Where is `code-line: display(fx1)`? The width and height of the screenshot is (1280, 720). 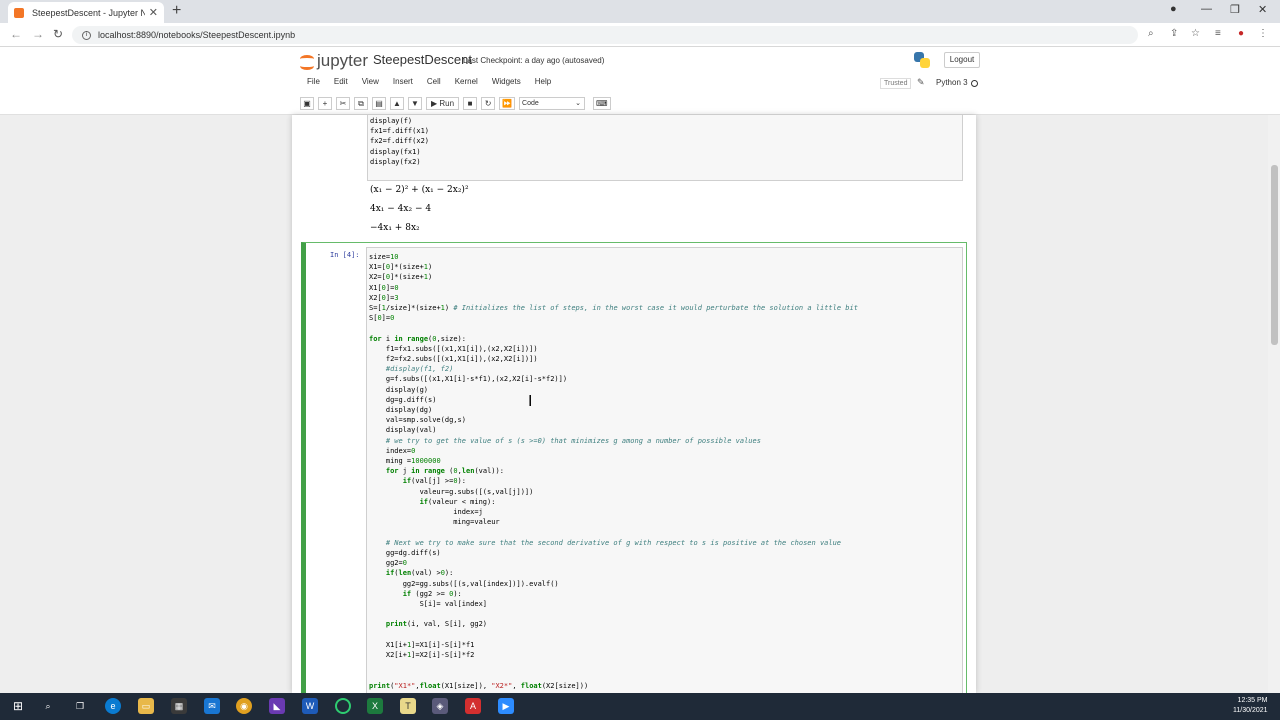
code-line: display(fx1) is located at coordinates (399, 152).